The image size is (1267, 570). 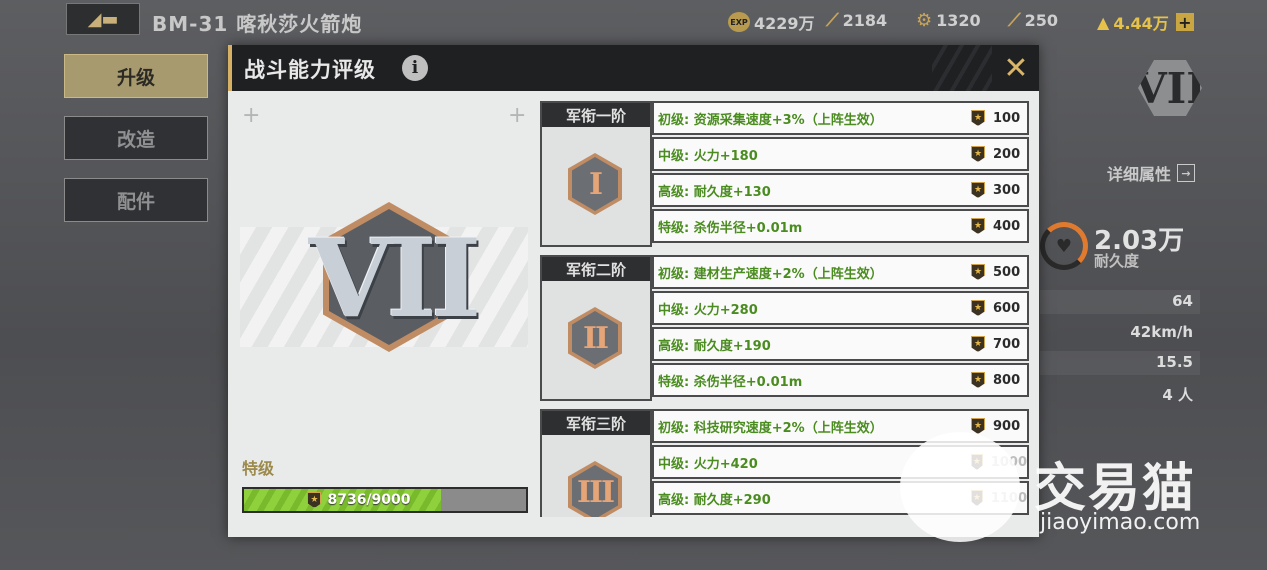 I want to click on info-icon: i, so click(x=415, y=68).